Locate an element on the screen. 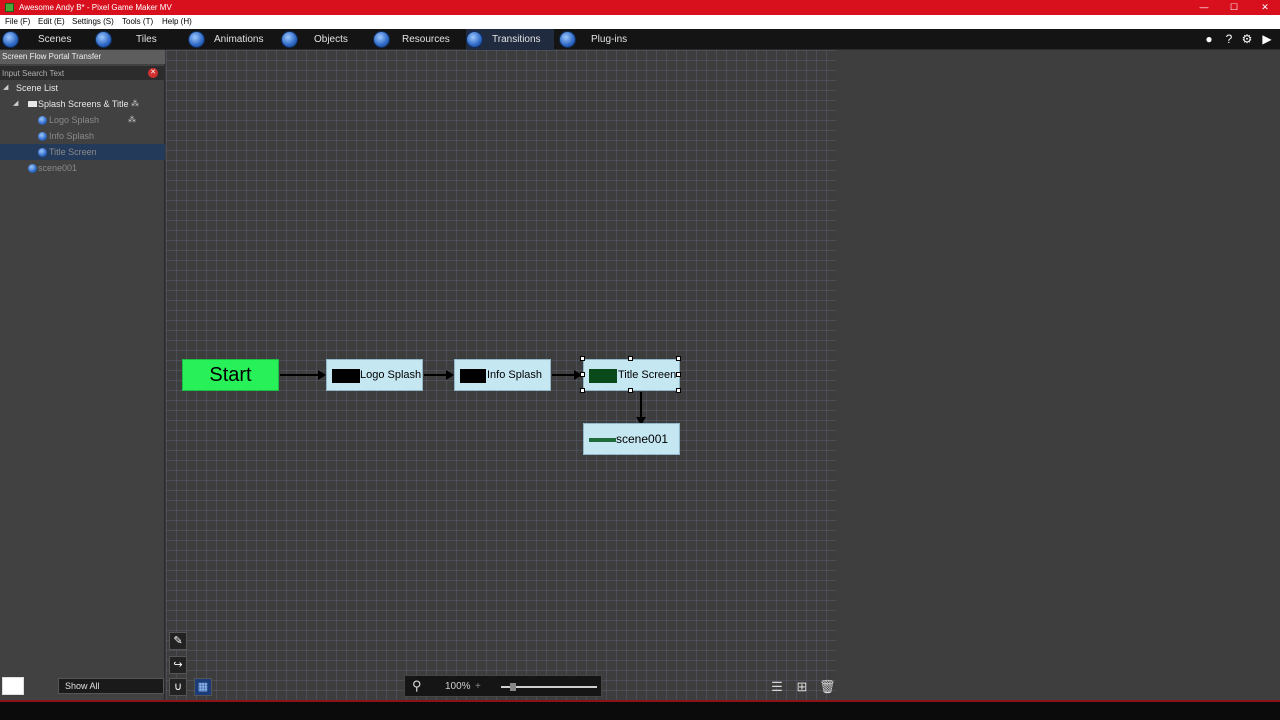  tiles-icon is located at coordinates (103, 39).